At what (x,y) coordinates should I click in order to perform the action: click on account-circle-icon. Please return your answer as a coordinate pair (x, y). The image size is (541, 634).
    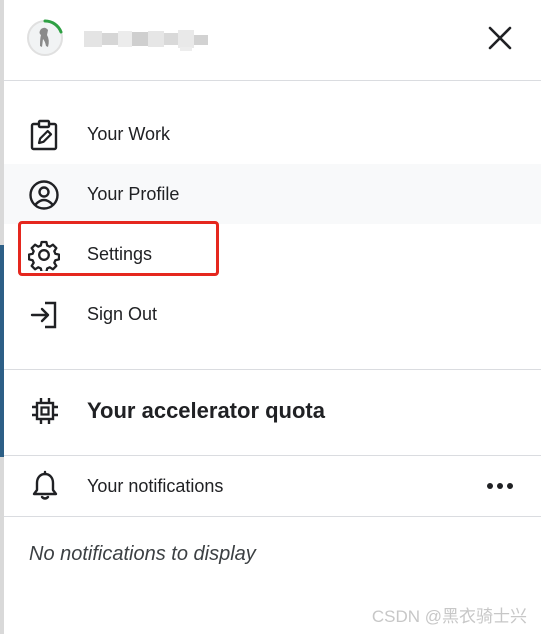
    Looking at the image, I should click on (44, 195).